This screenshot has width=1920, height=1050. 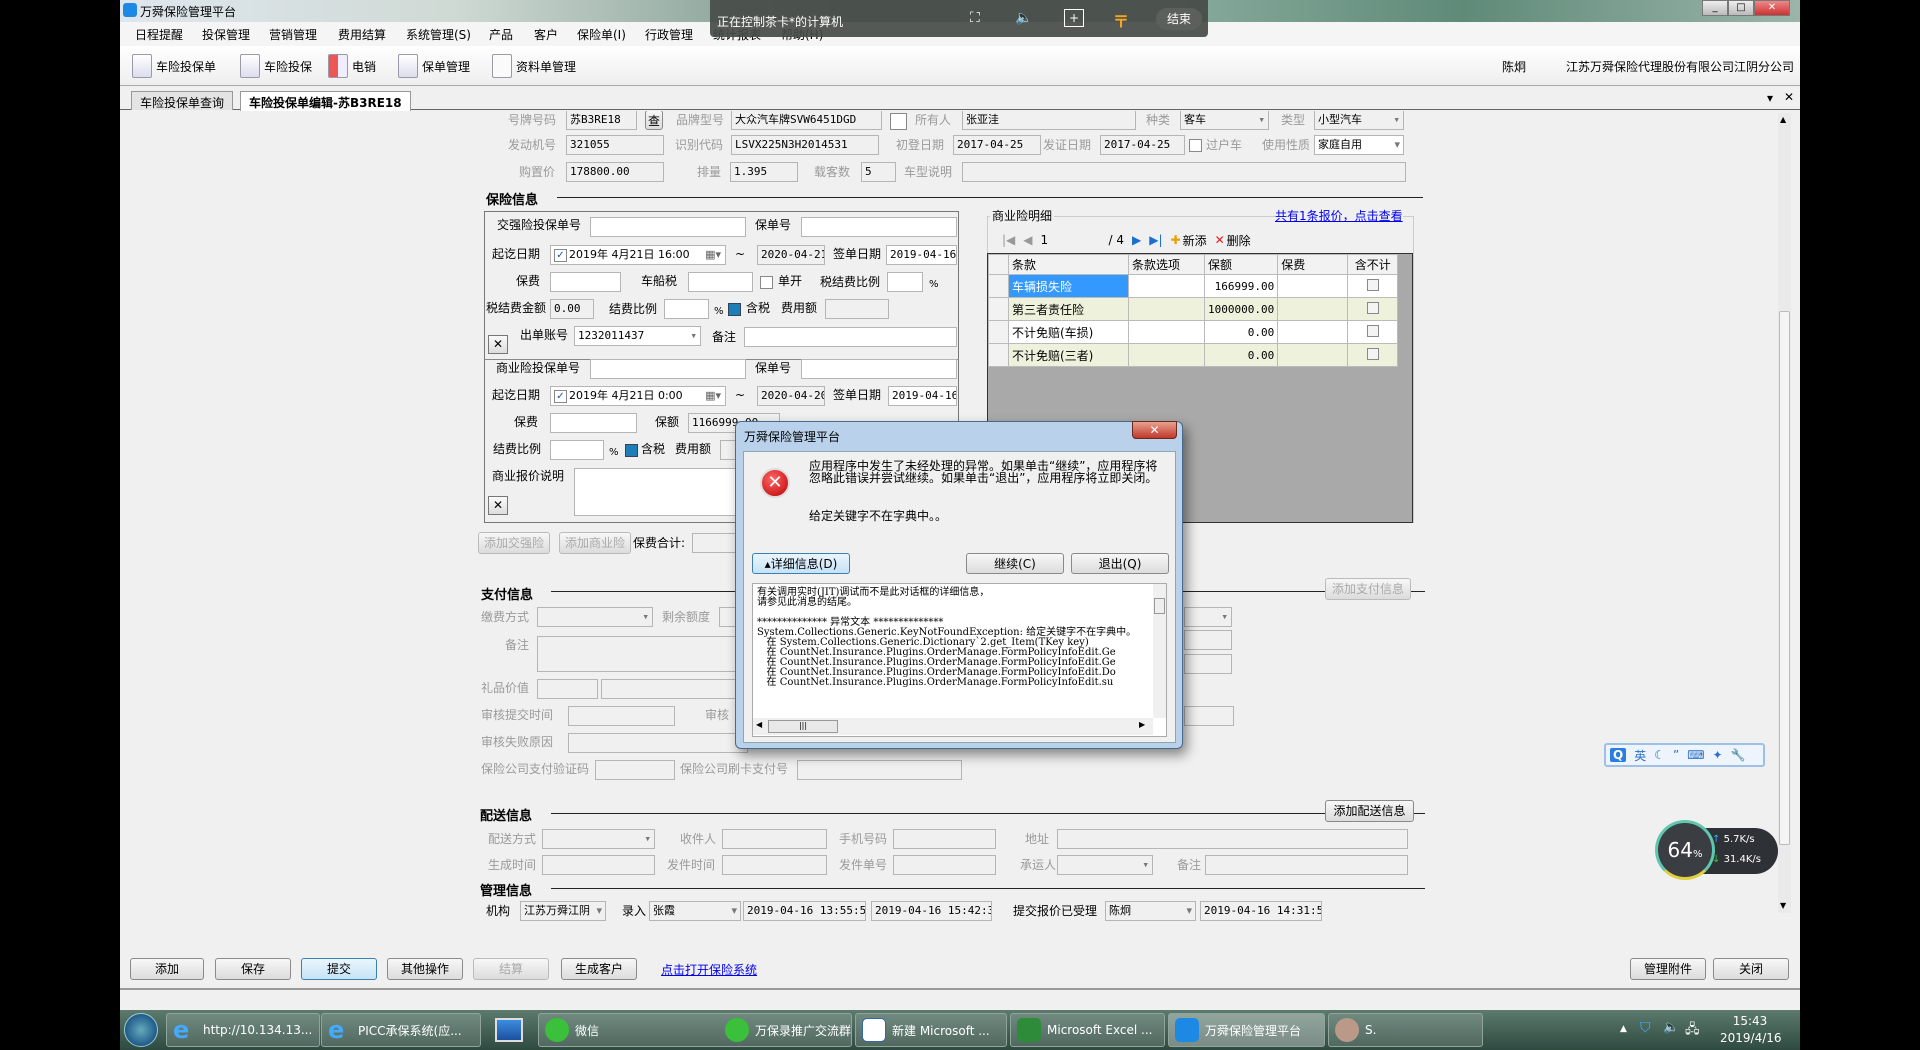 I want to click on details-hscrollbar: ◀ ||| ▶, so click(x=953, y=726).